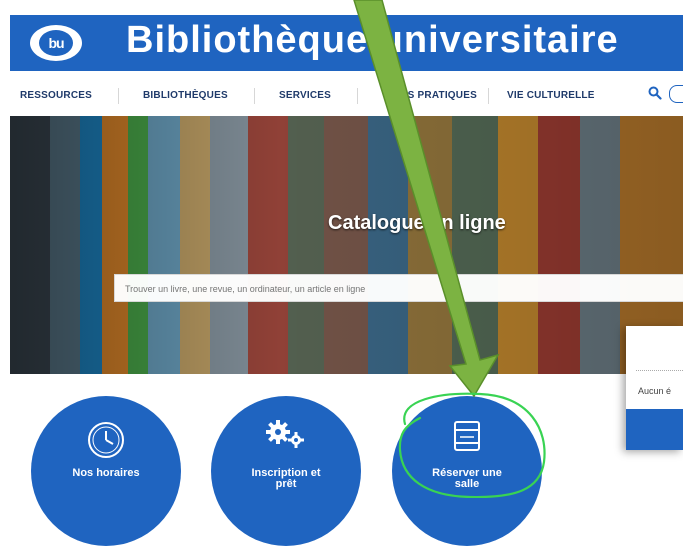 This screenshot has width=683, height=546. Describe the element at coordinates (305, 95) in the screenshot. I see `nav-item-services: SERVICES` at that location.